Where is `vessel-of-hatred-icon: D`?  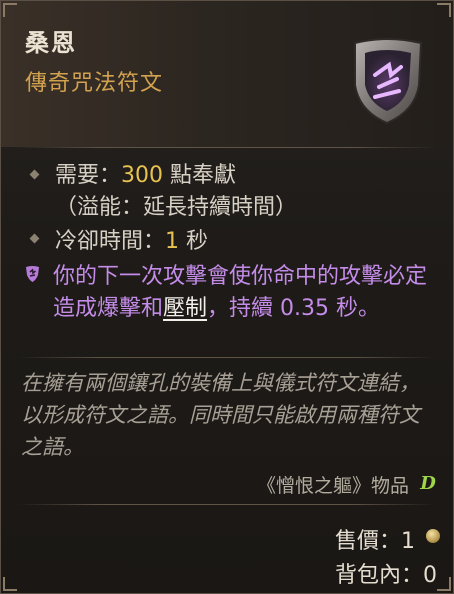 vessel-of-hatred-icon: D is located at coordinates (428, 483).